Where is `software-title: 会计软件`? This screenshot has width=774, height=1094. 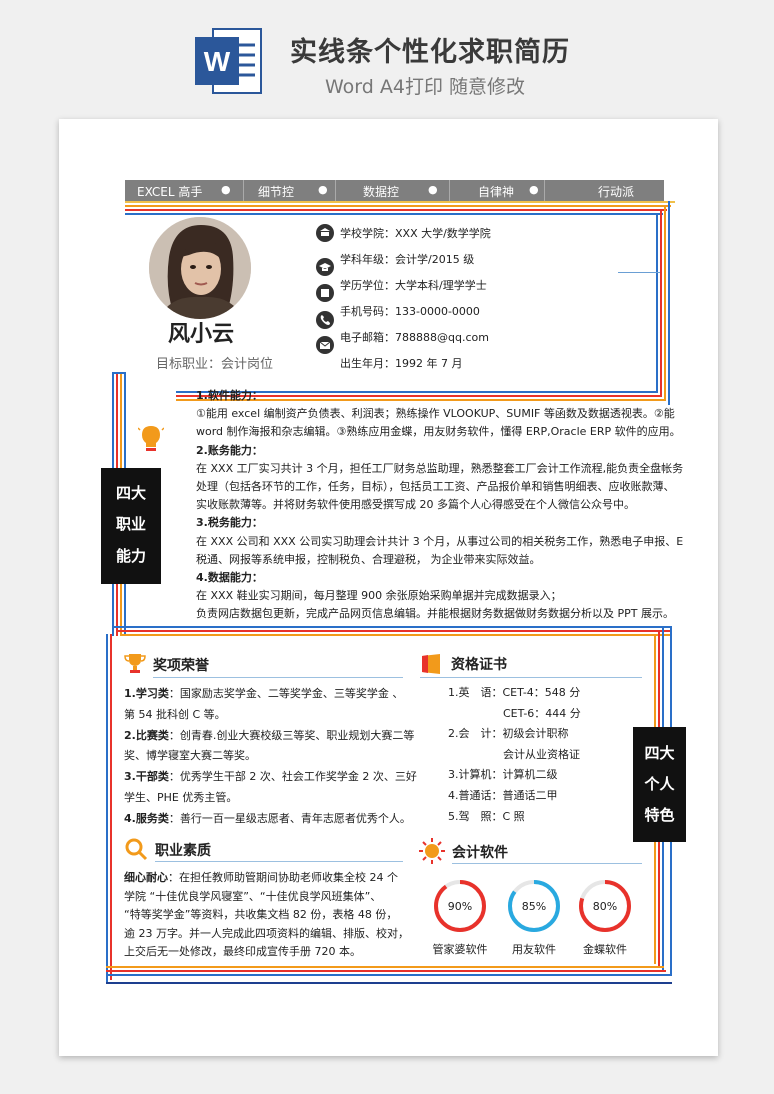 software-title: 会计软件 is located at coordinates (480, 853).